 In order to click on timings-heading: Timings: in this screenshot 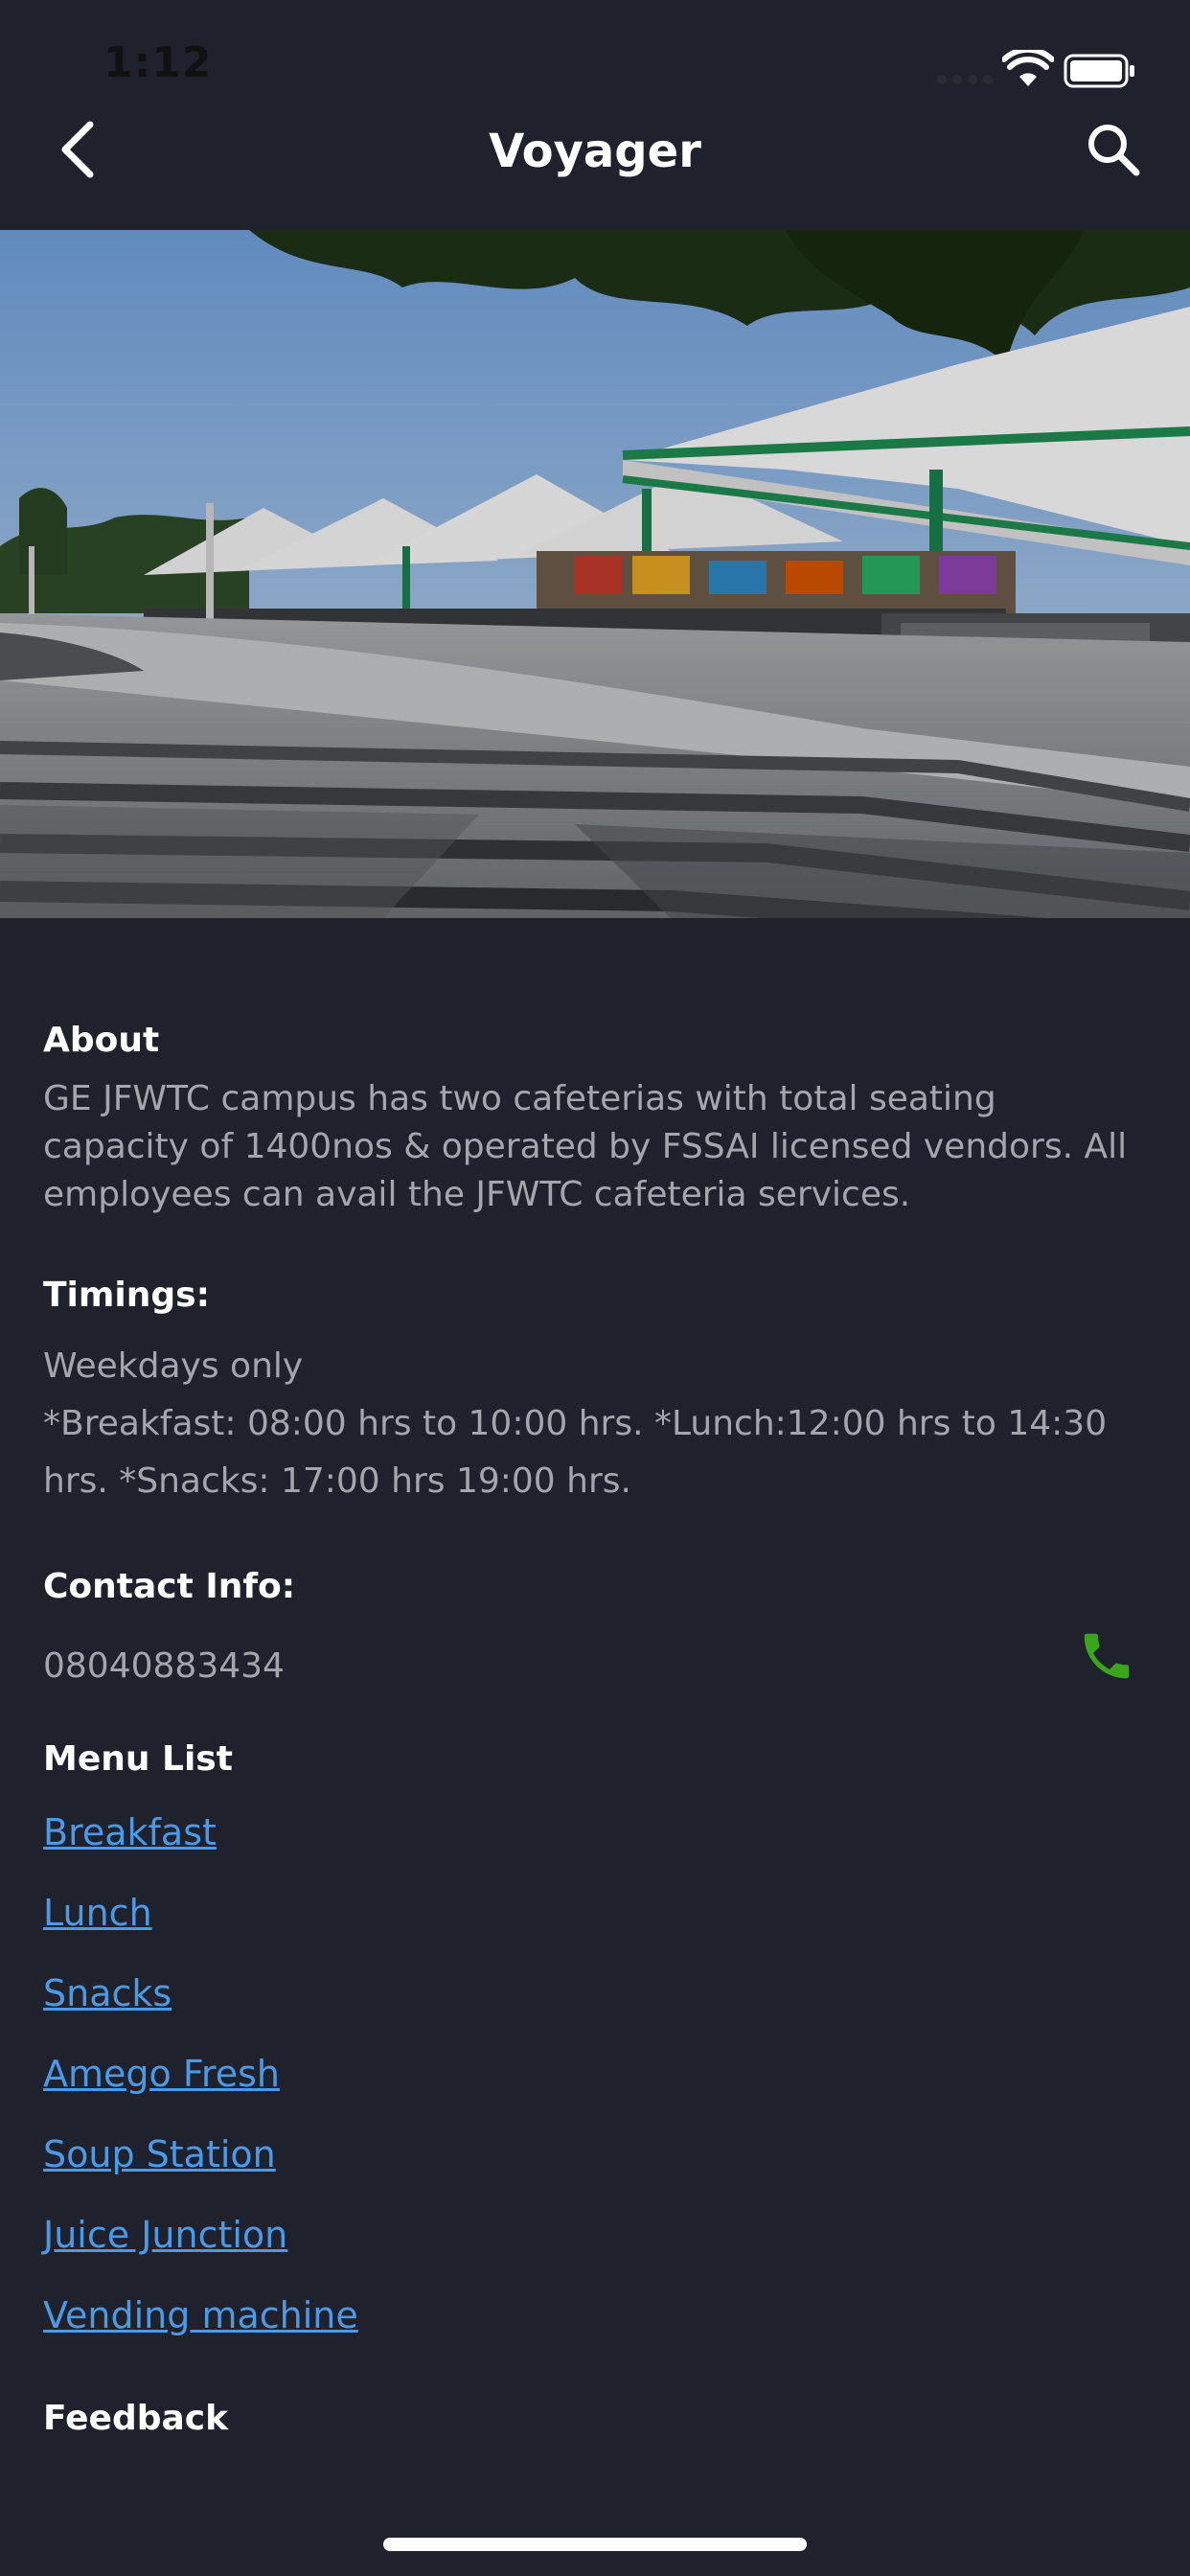, I will do `click(127, 1295)`.